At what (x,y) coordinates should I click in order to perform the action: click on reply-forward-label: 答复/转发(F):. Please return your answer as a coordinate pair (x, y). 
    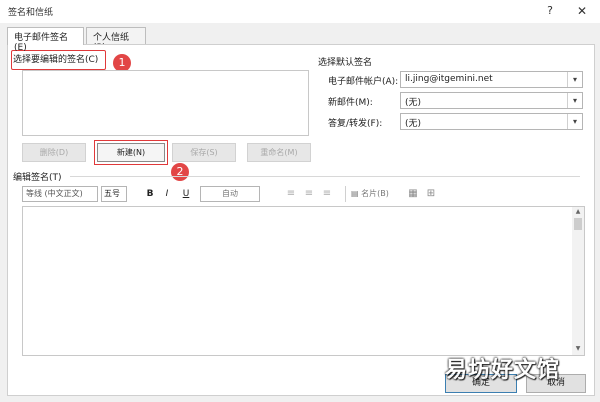
    Looking at the image, I should click on (355, 124).